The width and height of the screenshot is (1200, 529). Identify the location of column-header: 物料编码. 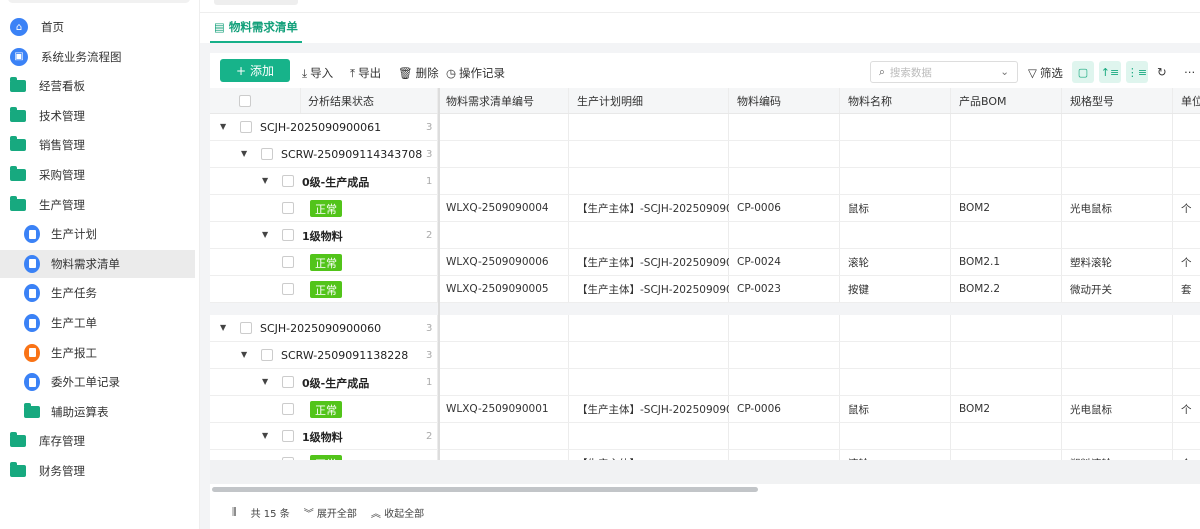
(784, 100).